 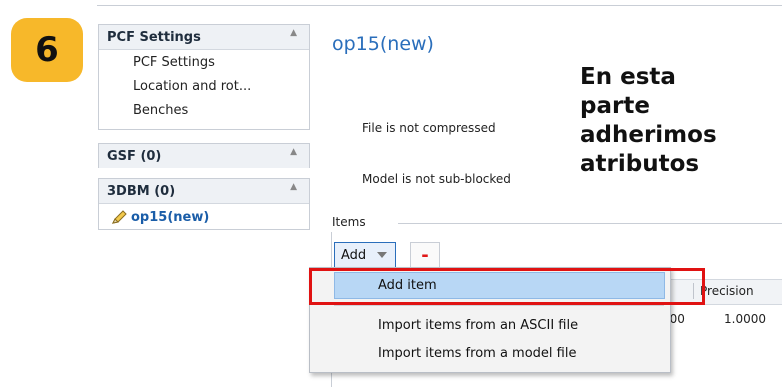 What do you see at coordinates (204, 110) in the screenshot?
I see `sidebar-item-benches: Benches` at bounding box center [204, 110].